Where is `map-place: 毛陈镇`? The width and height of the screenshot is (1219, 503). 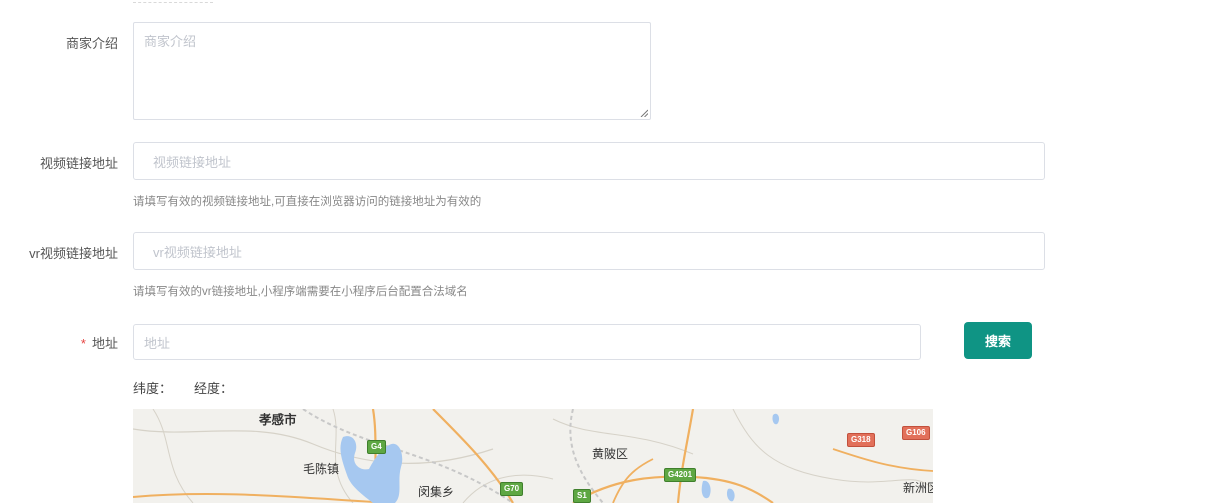 map-place: 毛陈镇 is located at coordinates (321, 469).